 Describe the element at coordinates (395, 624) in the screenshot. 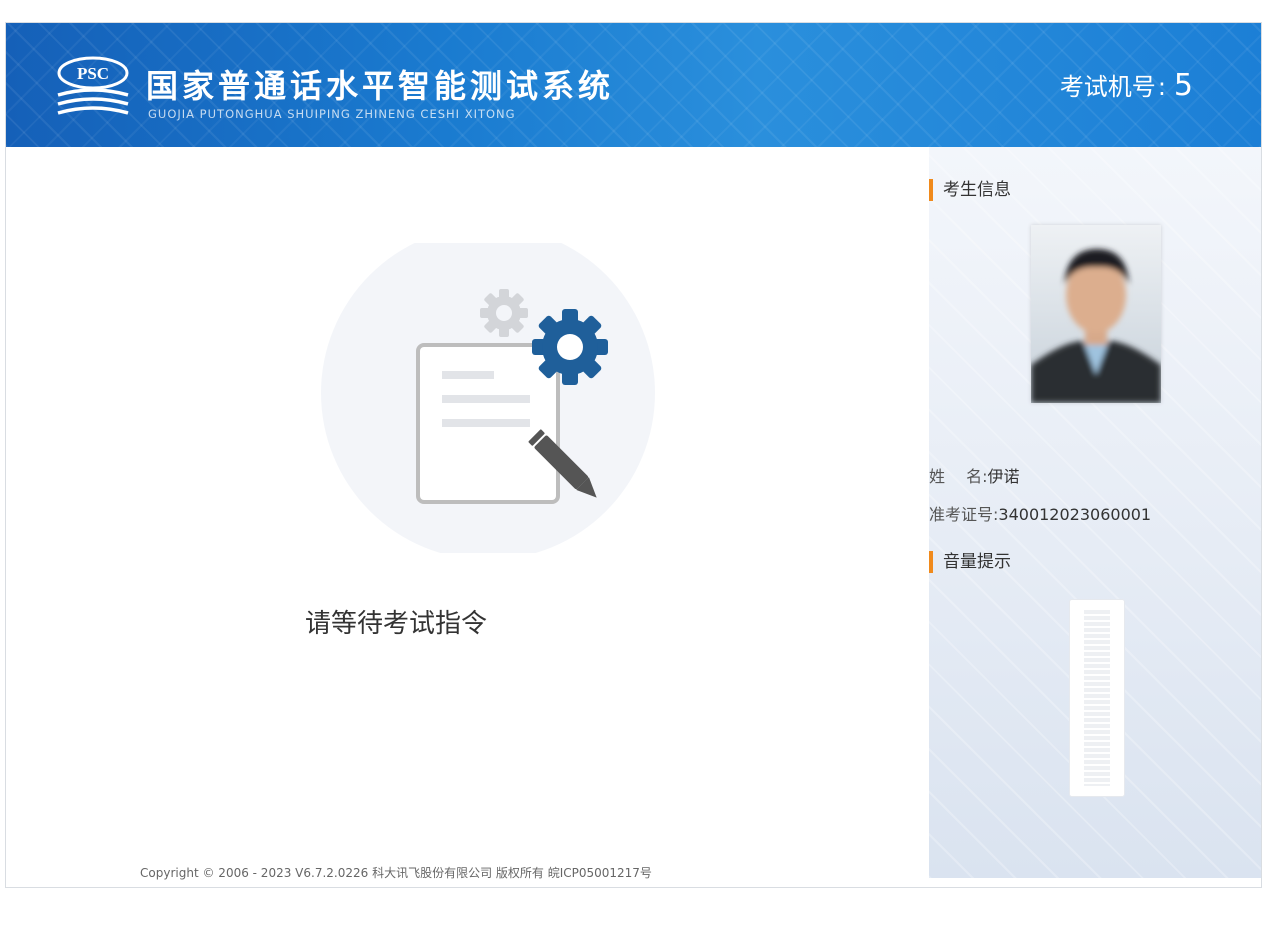

I see `wait-message: 请等待考试指令` at that location.